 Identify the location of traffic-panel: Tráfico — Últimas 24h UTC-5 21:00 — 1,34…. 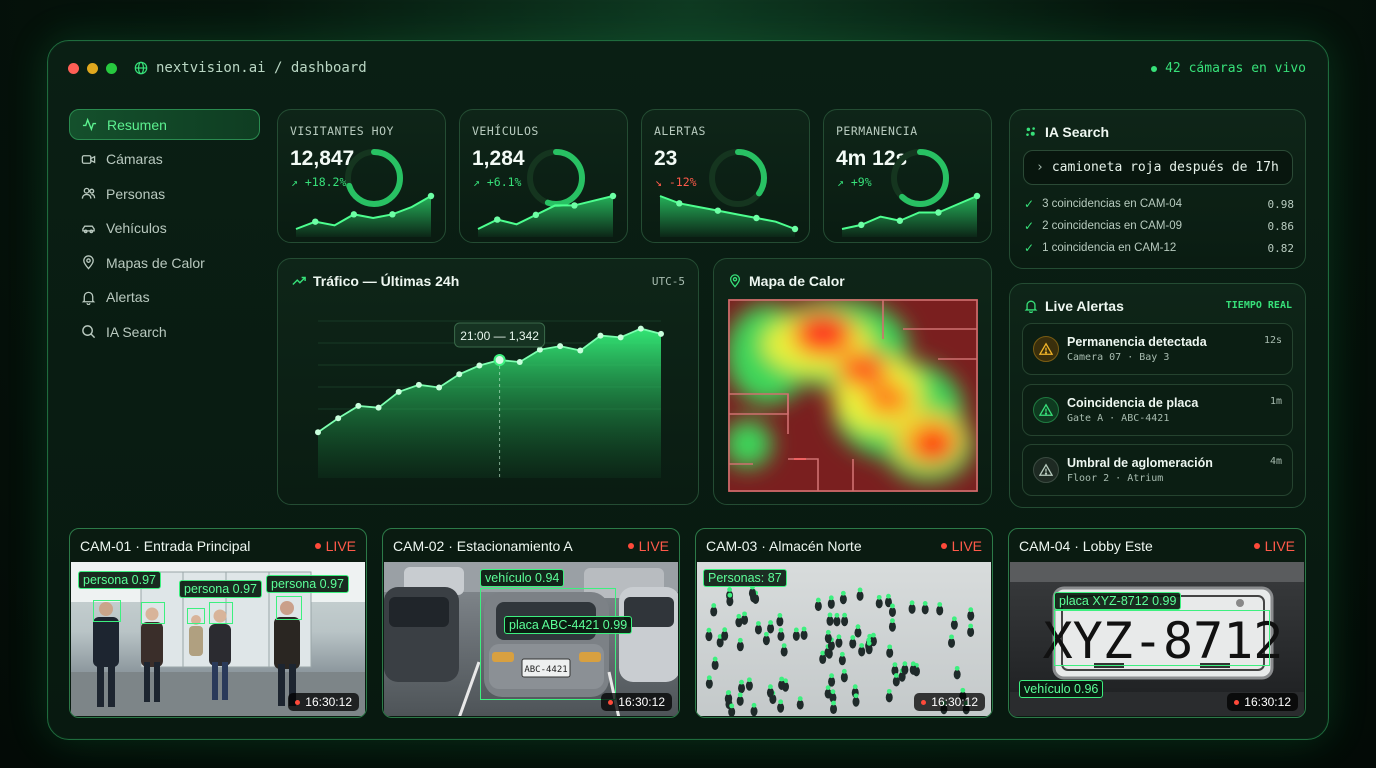
(488, 381).